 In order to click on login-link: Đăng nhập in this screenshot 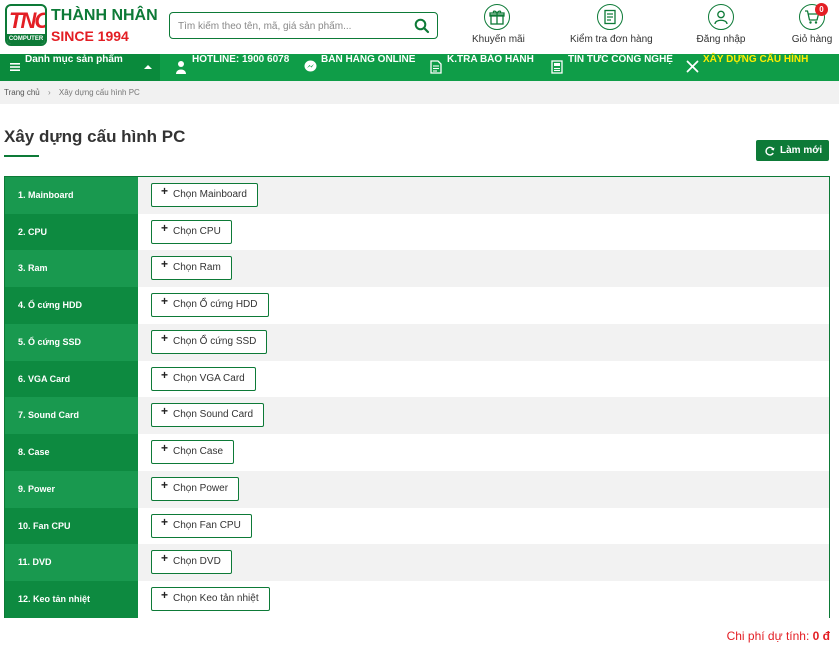, I will do `click(721, 24)`.